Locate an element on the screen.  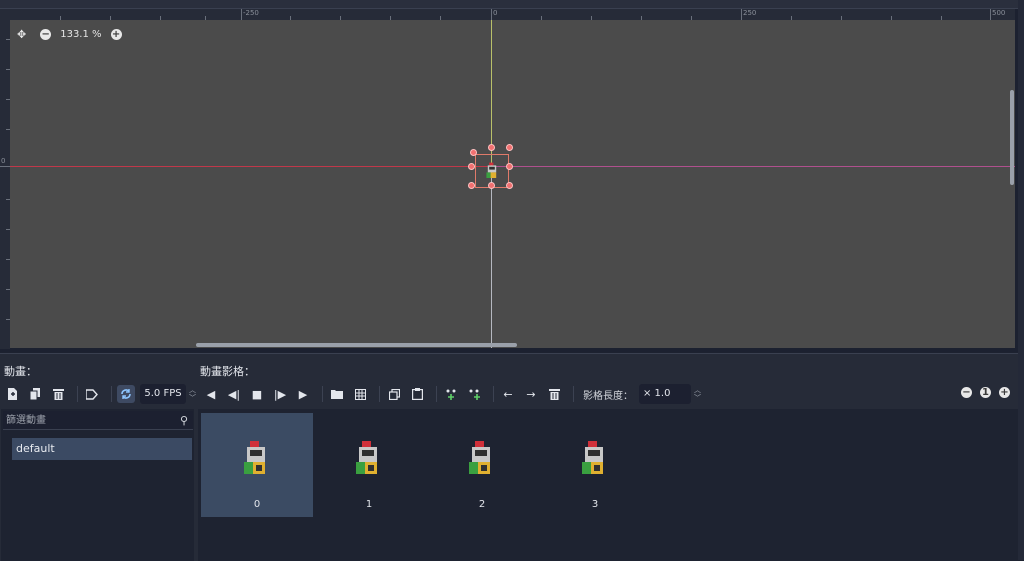
animation-list is located at coordinates (97, 485).